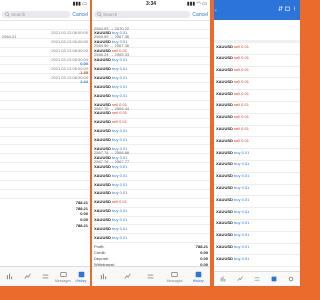  Describe the element at coordinates (45, 70) in the screenshot. I see `list-item: 2021.03.13 06:00:00 -1.85` at that location.